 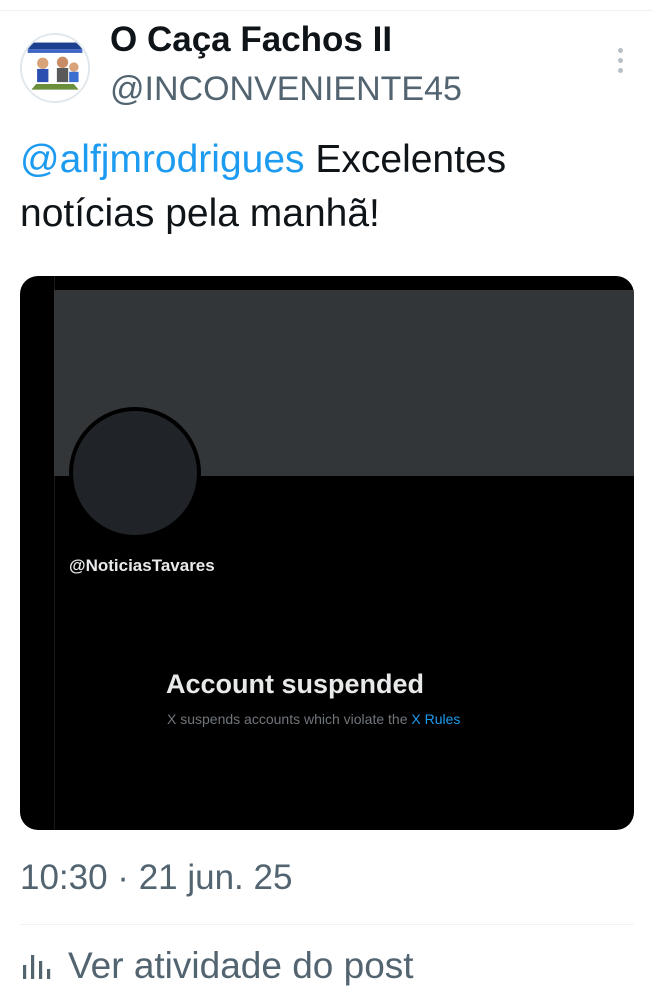 I want to click on author-handle: @INCONVENIENTE45, so click(x=286, y=89).